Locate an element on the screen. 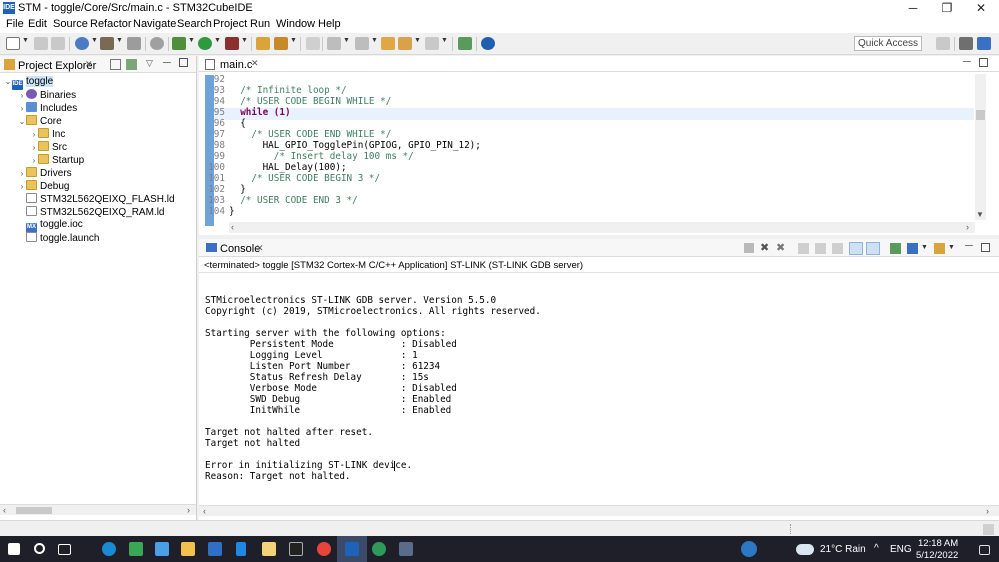  remove-all-icon: ✖ is located at coordinates (780, 247).